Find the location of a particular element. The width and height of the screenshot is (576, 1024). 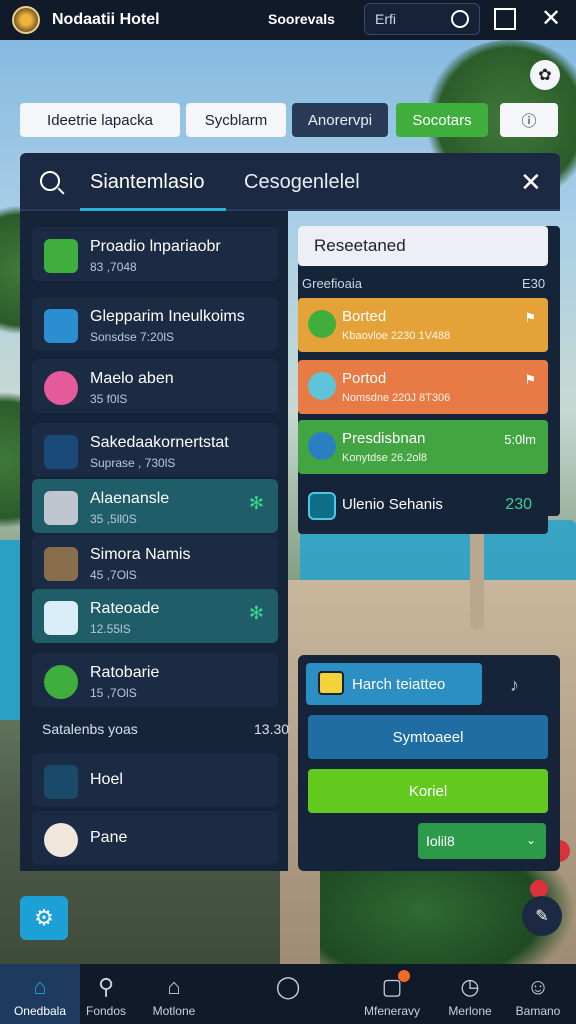

list-item: Maelo aben 35 f0lS is located at coordinates (155, 386).